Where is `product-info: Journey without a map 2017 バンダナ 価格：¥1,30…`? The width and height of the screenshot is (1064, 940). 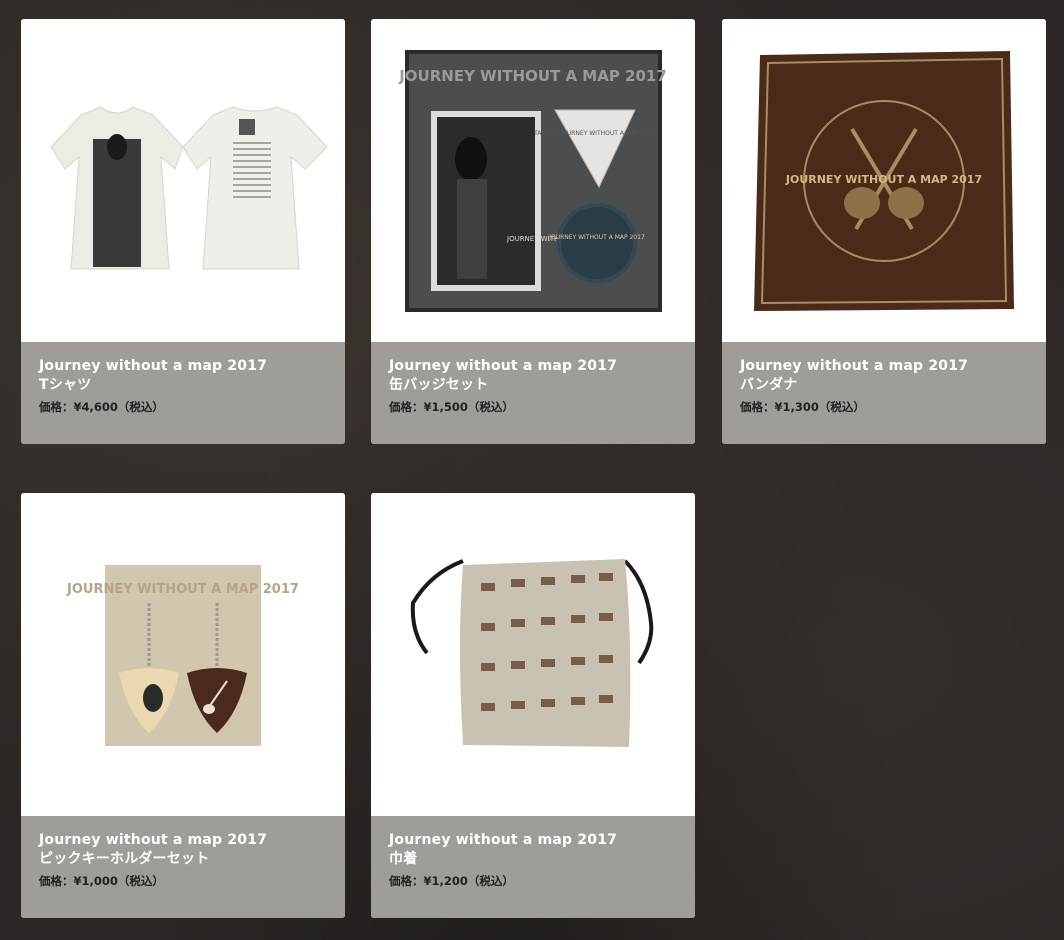
product-info: Journey without a map 2017 バンダナ 価格：¥1,30… is located at coordinates (884, 393).